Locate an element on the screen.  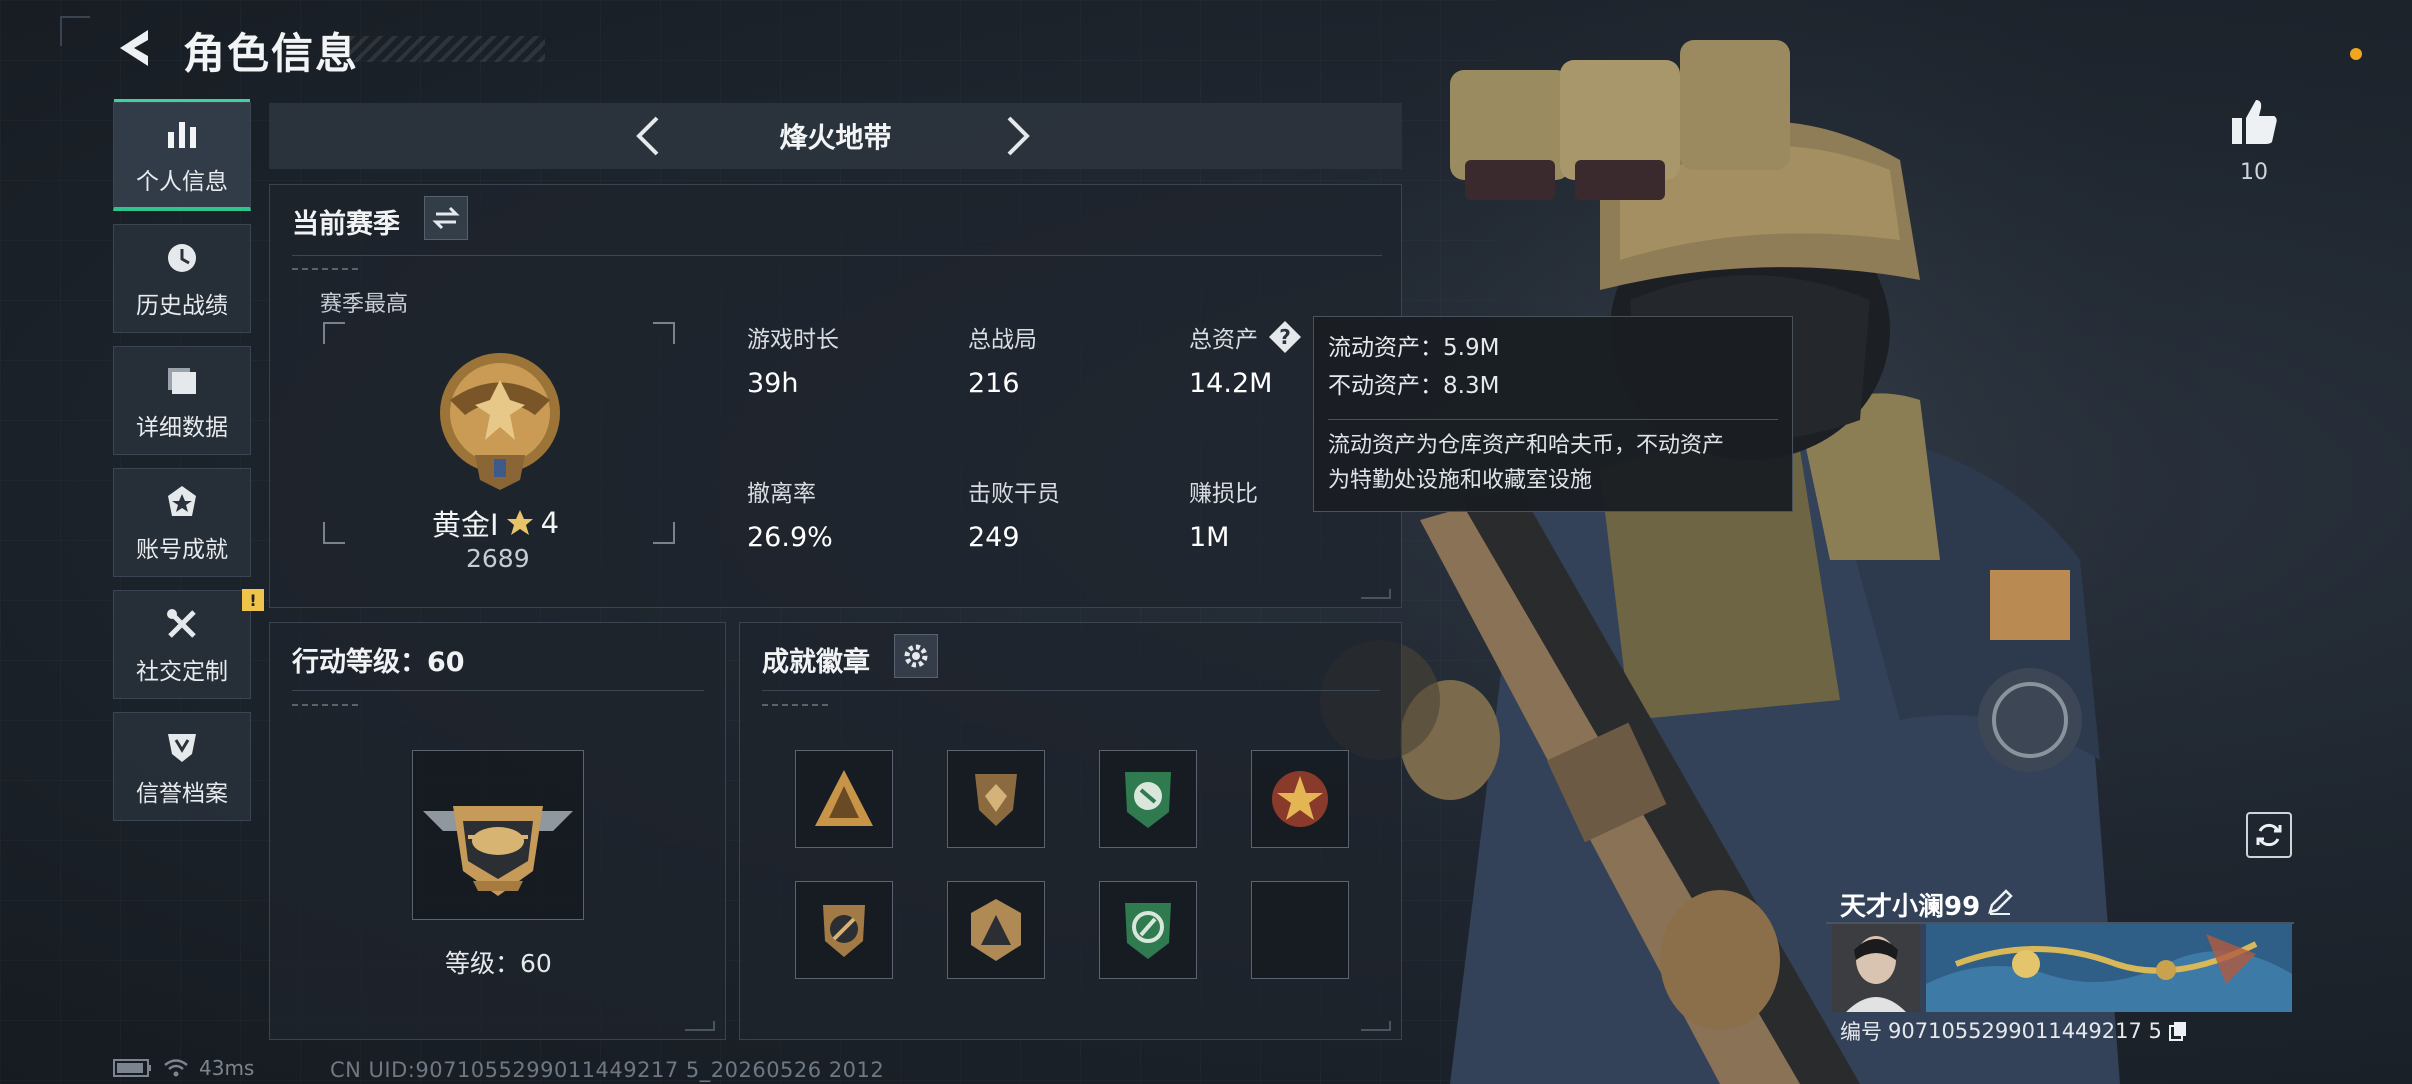
chevron-right-icon is located at coordinates (1017, 136).